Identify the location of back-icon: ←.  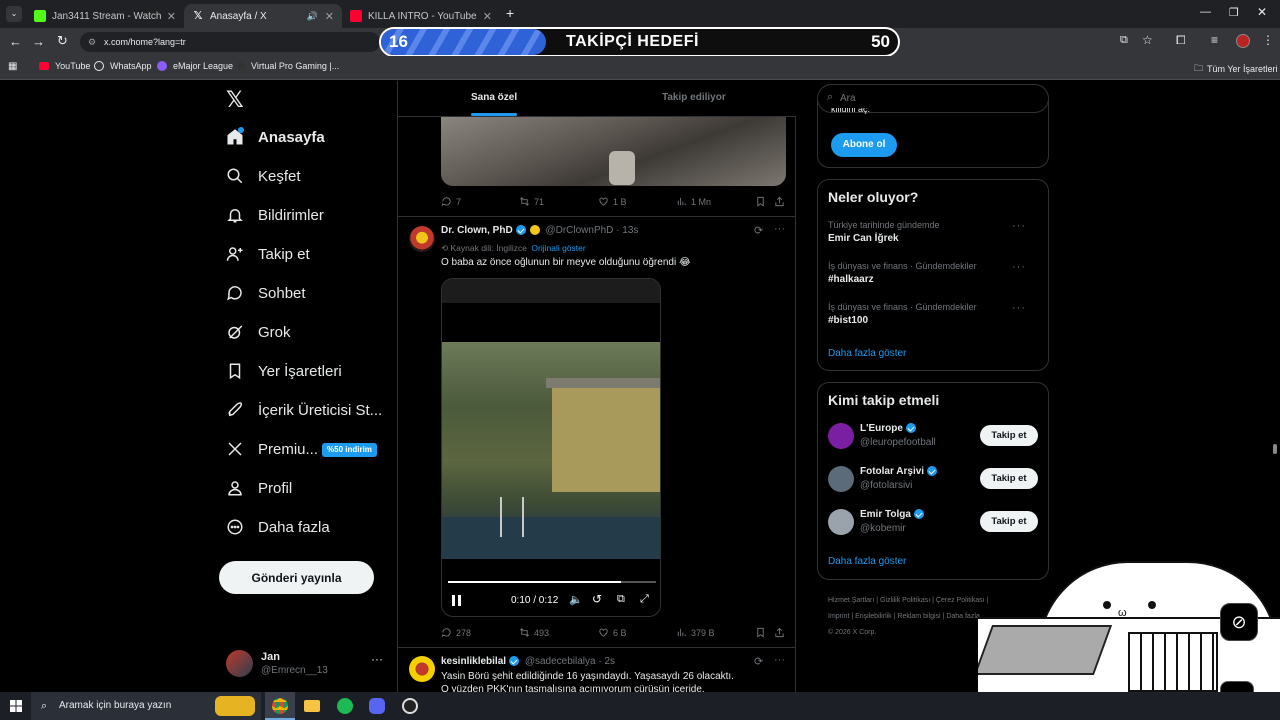
(15, 41).